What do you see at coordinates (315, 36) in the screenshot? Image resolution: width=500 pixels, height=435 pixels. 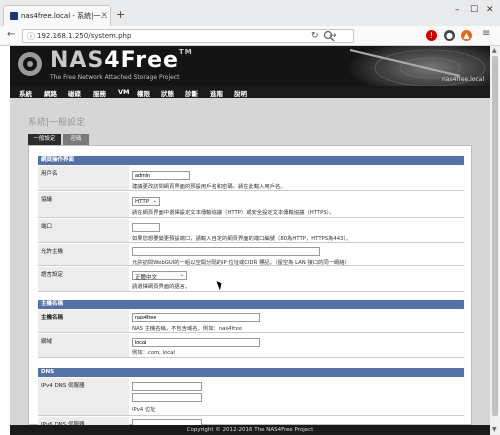 I see `reload-icon: ↻` at bounding box center [315, 36].